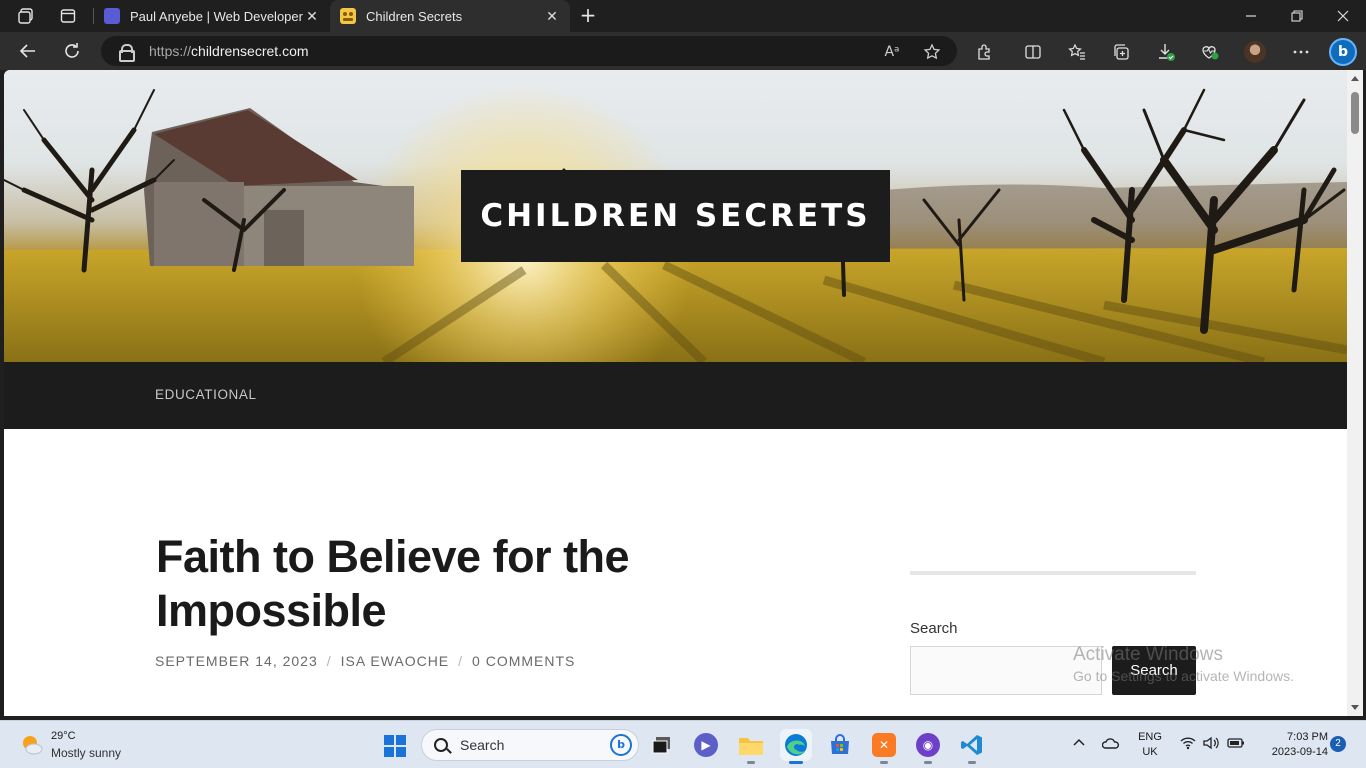 This screenshot has width=1366, height=768. I want to click on scroll-thumb, so click(1355, 113).